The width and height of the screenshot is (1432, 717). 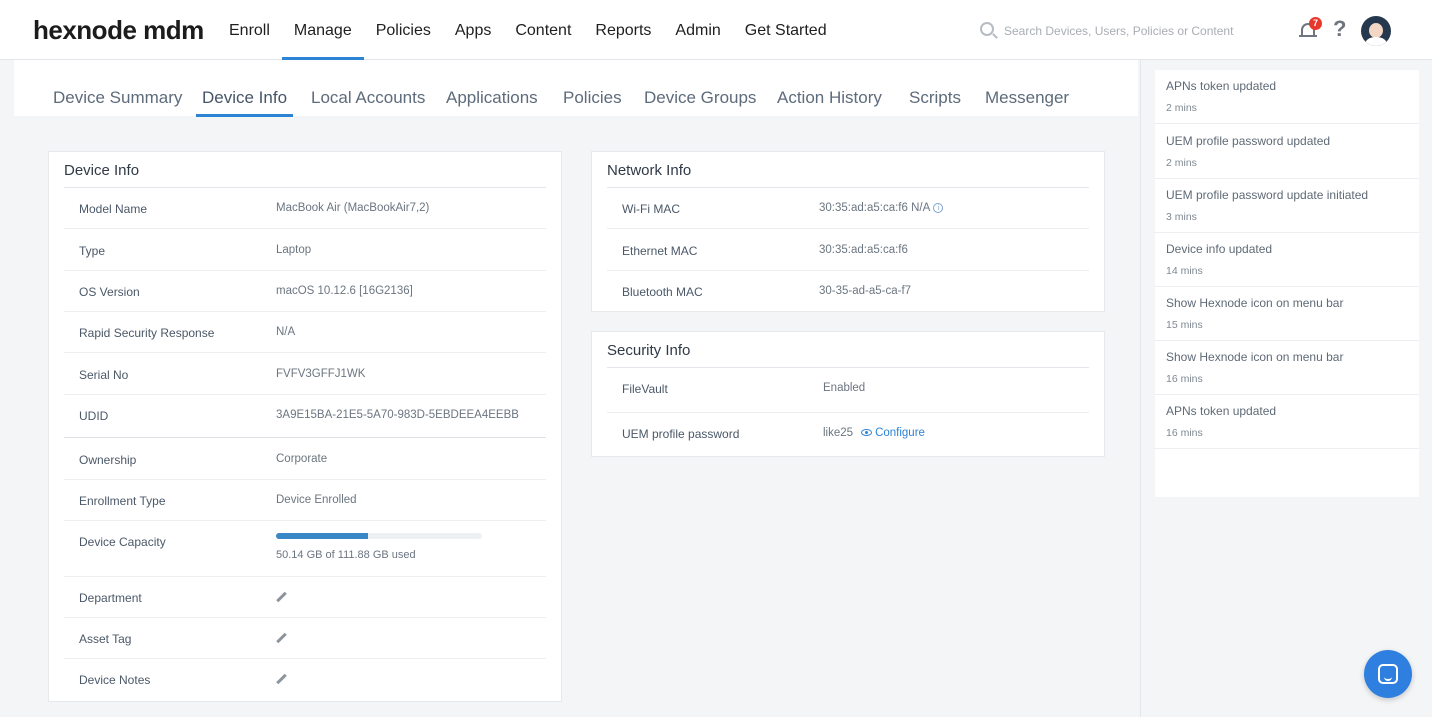 What do you see at coordinates (867, 432) in the screenshot?
I see `eye-icon` at bounding box center [867, 432].